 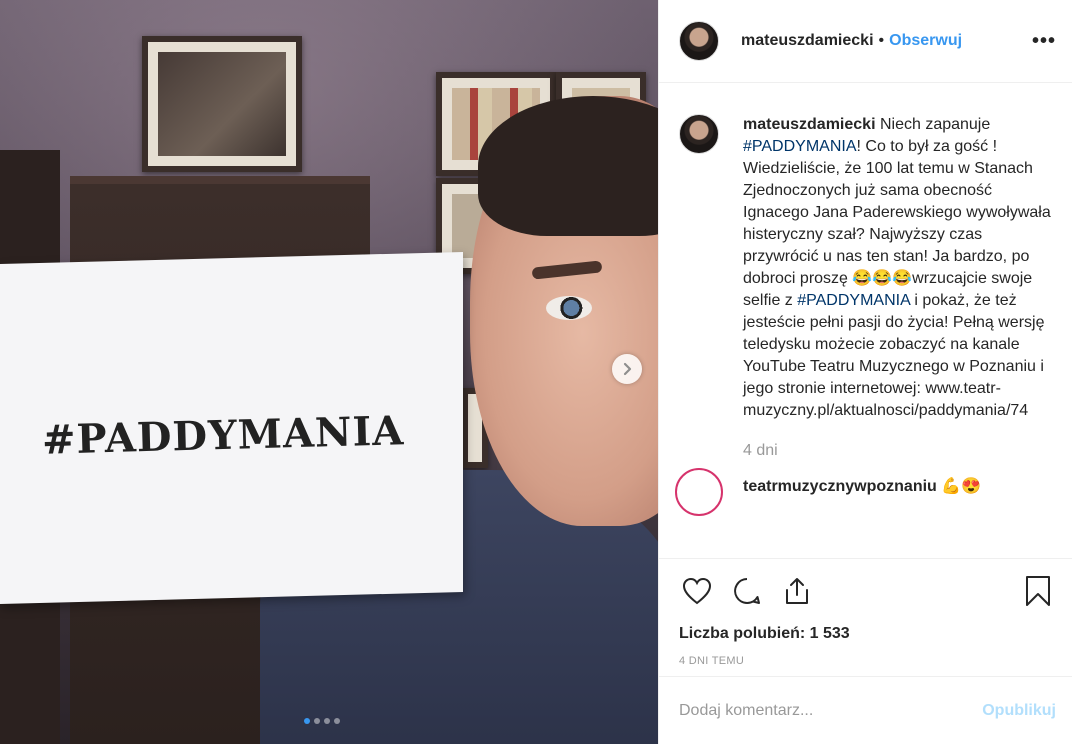 I want to click on follow-button: Obserwuj, so click(x=925, y=41).